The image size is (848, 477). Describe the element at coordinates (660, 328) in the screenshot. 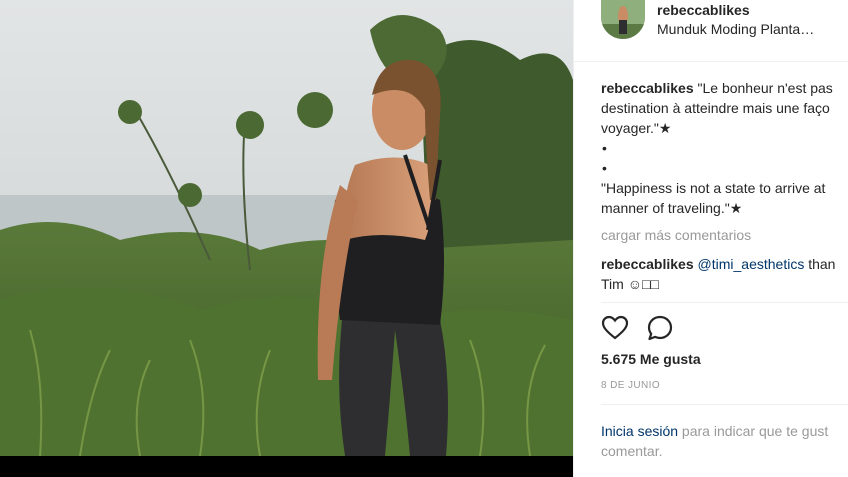

I see `speech-bubble-icon` at that location.